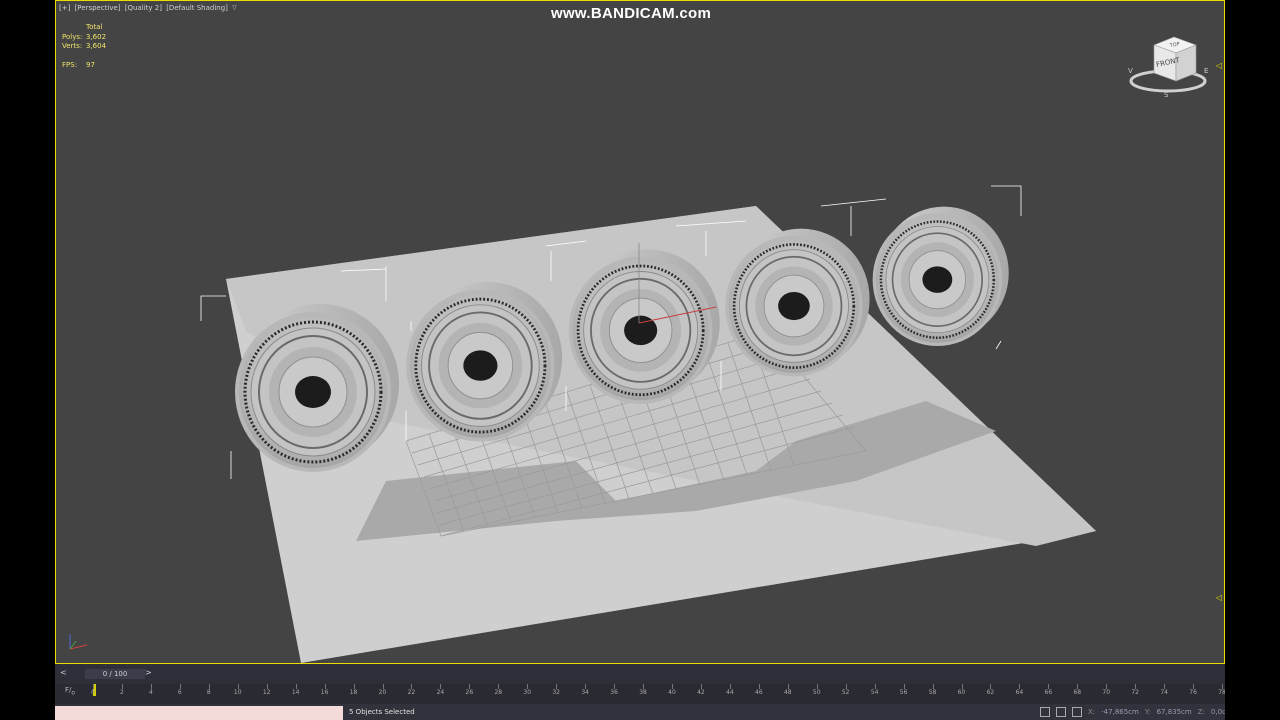 The image size is (1280, 720). I want to click on ruler-label: 6, so click(179, 692).